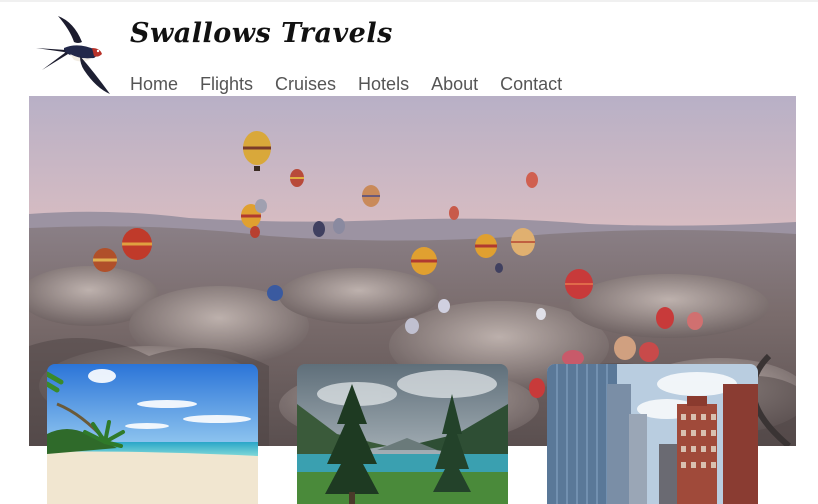 This screenshot has height=504, width=818. Describe the element at coordinates (531, 84) in the screenshot. I see `nav-contact: Contact` at that location.